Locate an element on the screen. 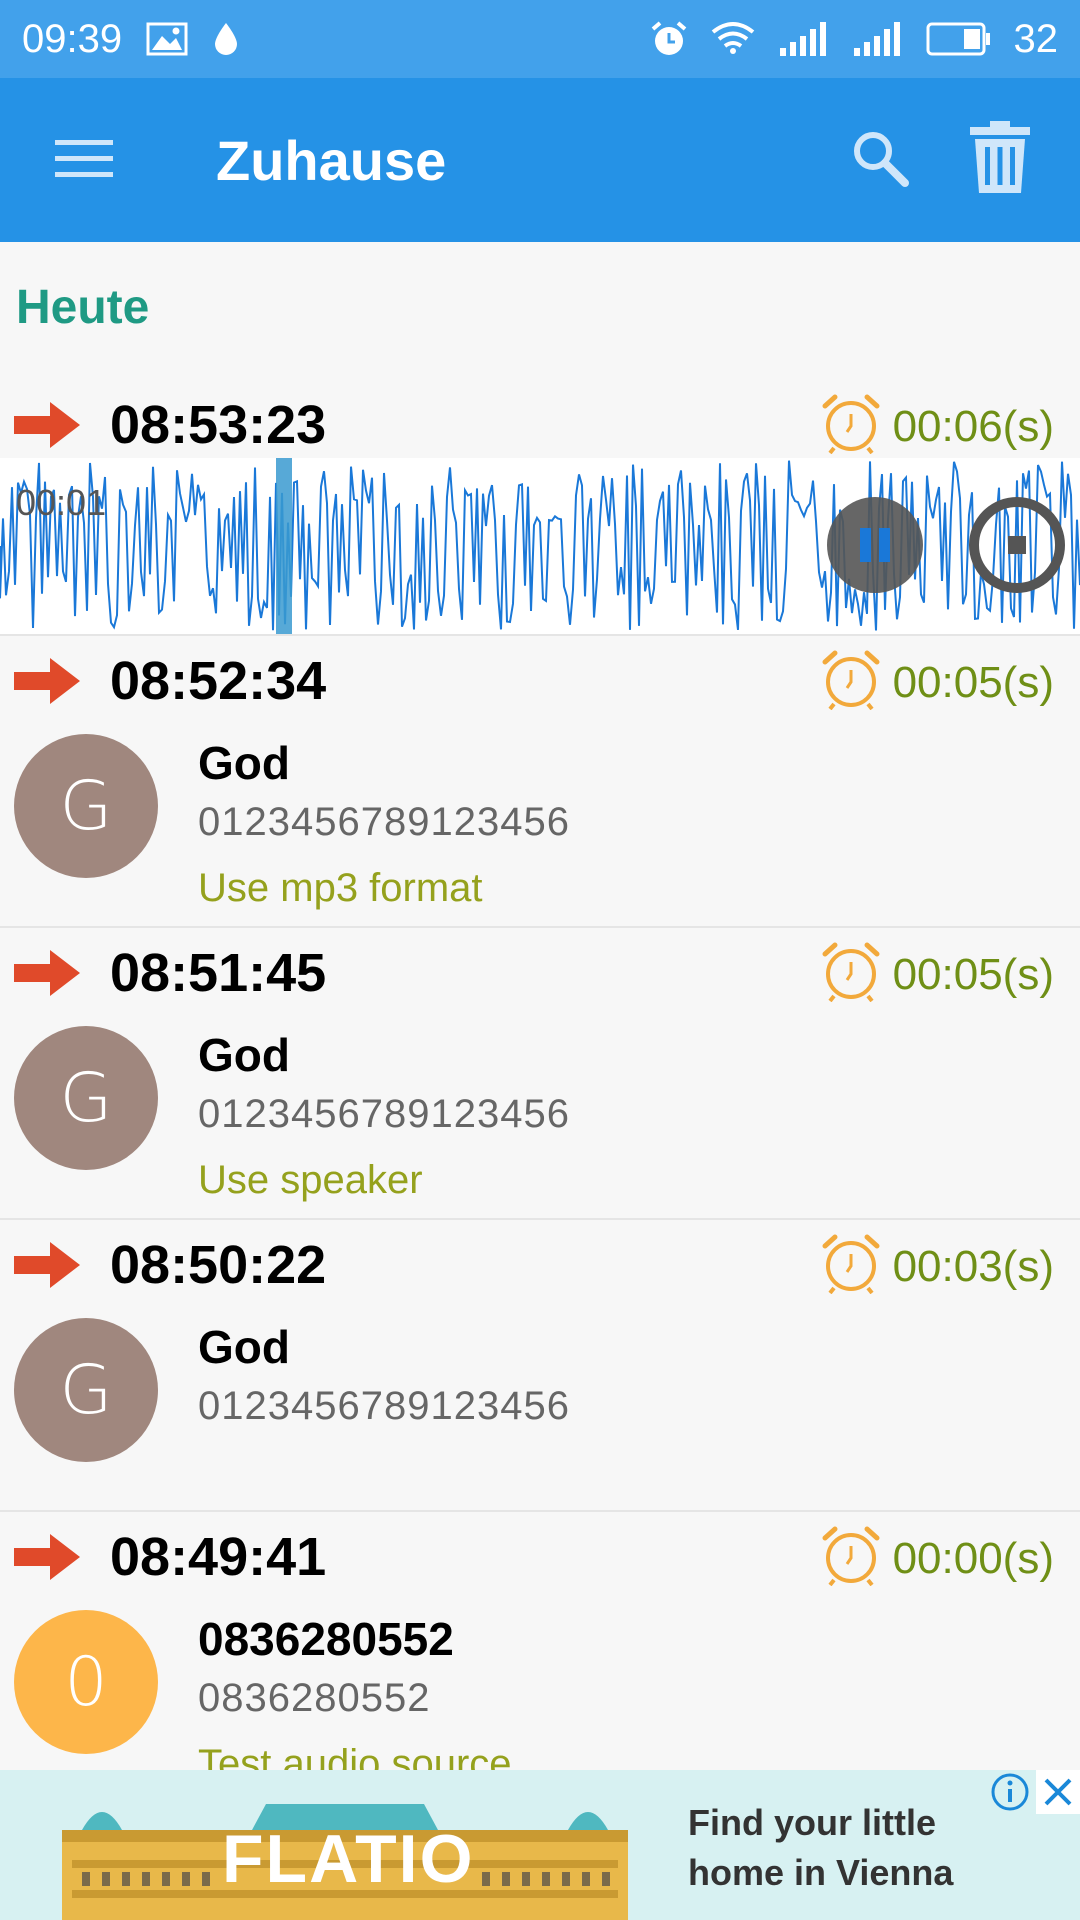 This screenshot has height=1920, width=1080. recording-note: Use mp3 format is located at coordinates (340, 888).